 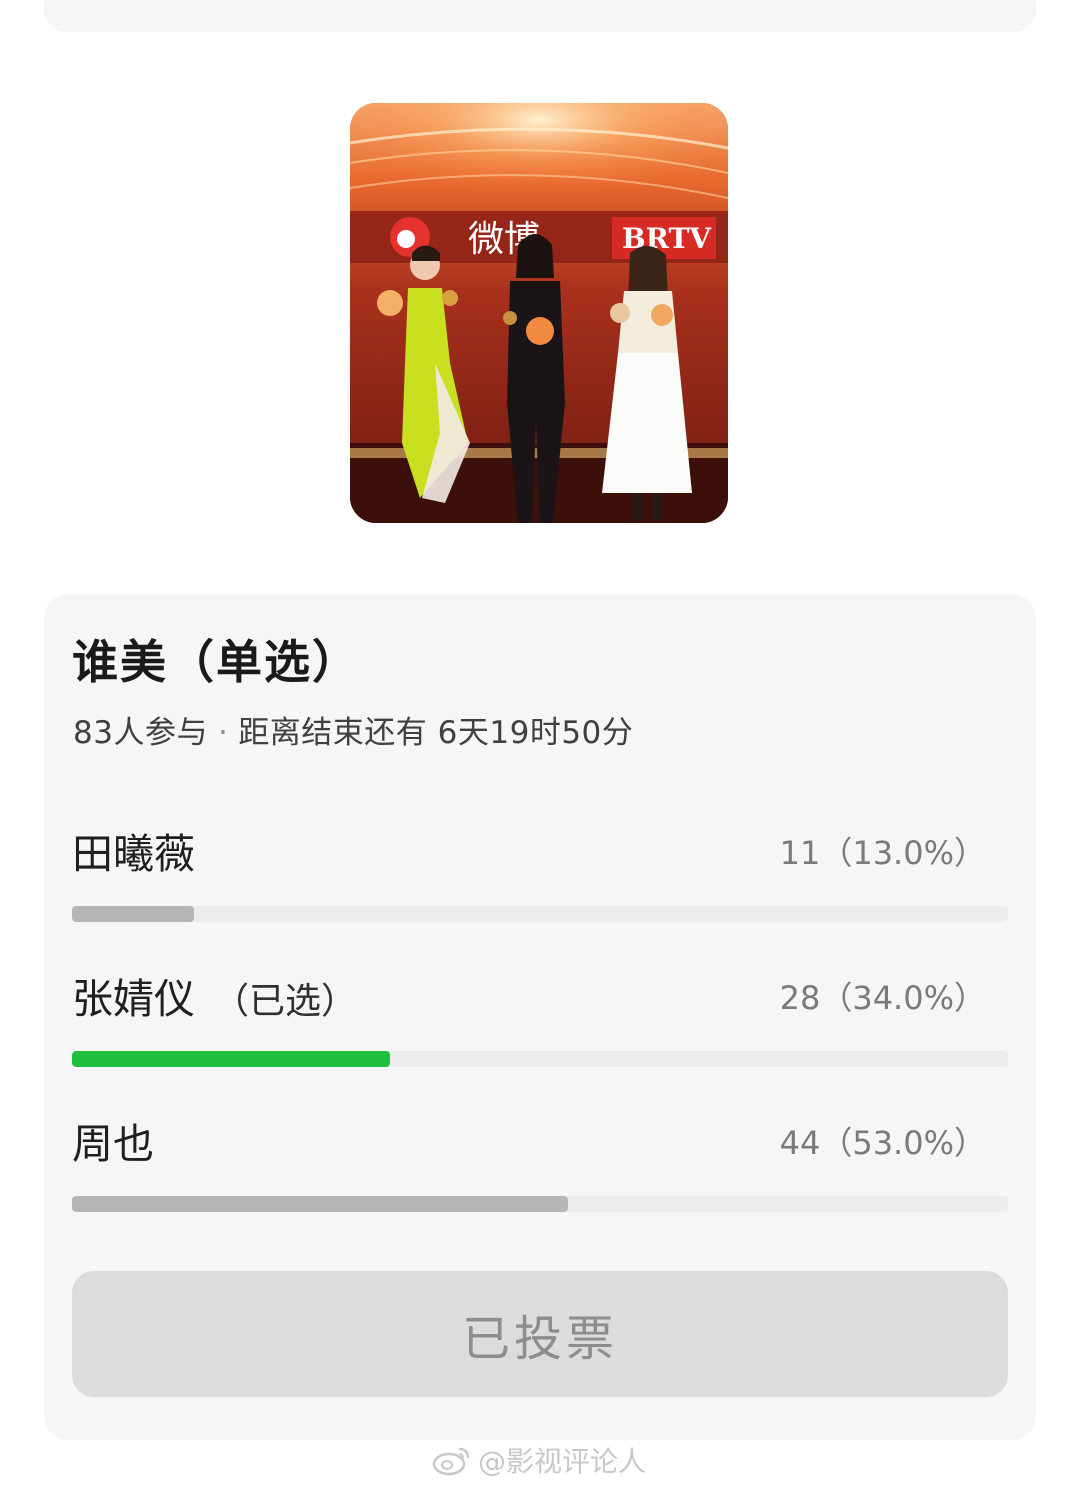 What do you see at coordinates (216, 662) in the screenshot?
I see `poll-title: 谁美（单选）` at bounding box center [216, 662].